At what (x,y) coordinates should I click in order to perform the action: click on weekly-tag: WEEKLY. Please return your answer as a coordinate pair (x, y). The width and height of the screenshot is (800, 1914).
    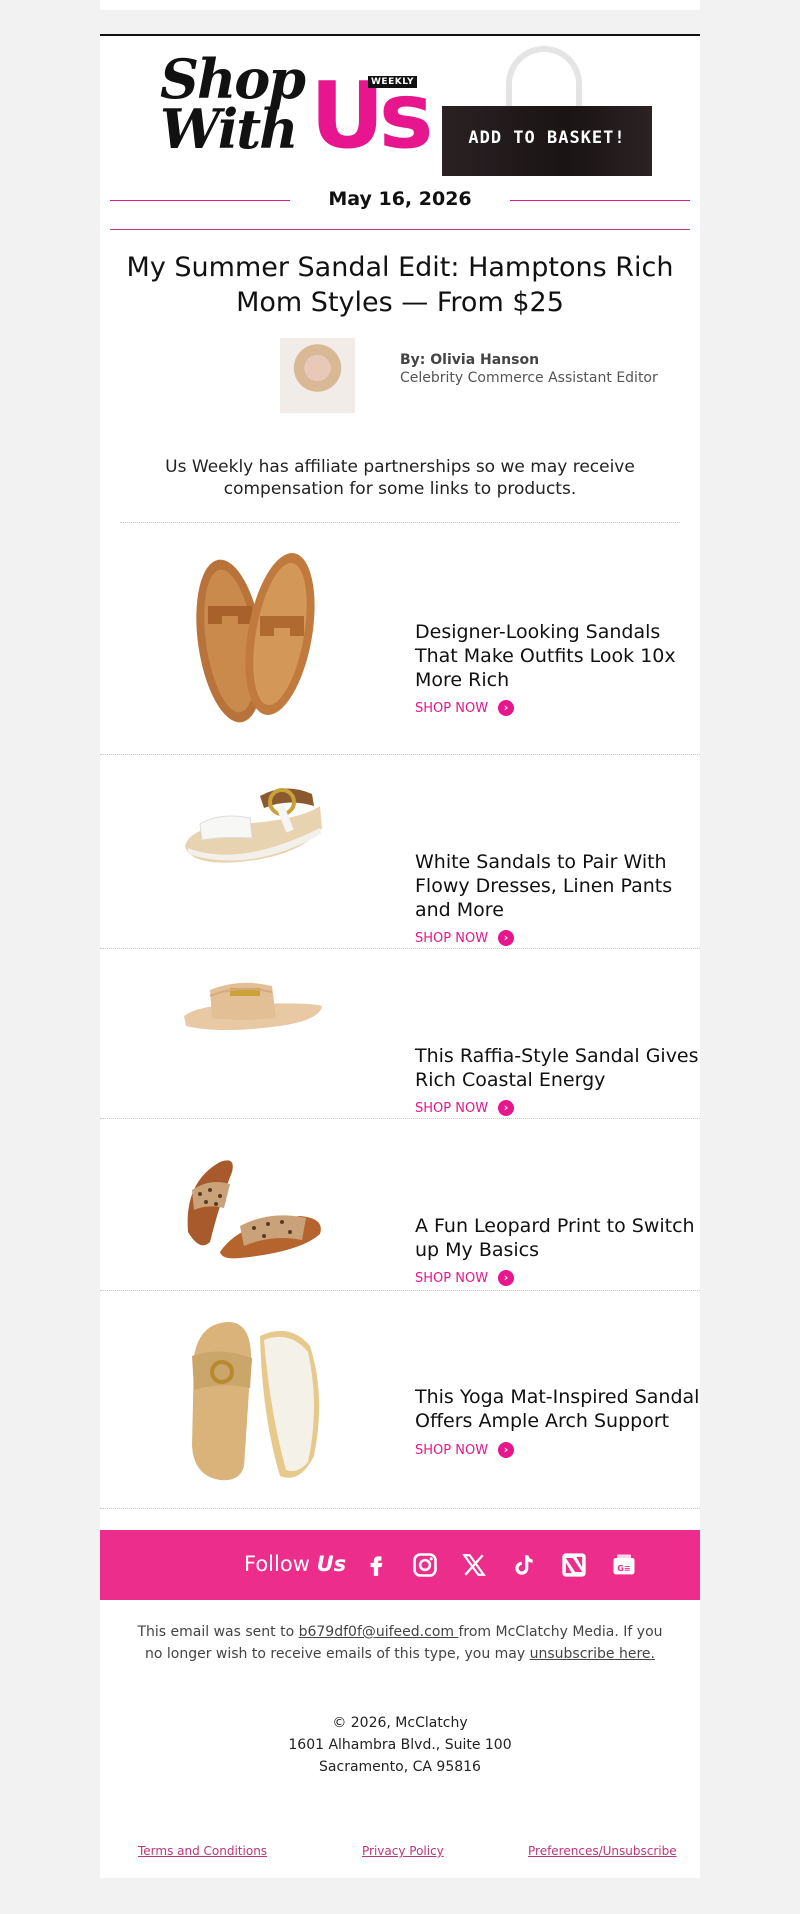
    Looking at the image, I should click on (393, 82).